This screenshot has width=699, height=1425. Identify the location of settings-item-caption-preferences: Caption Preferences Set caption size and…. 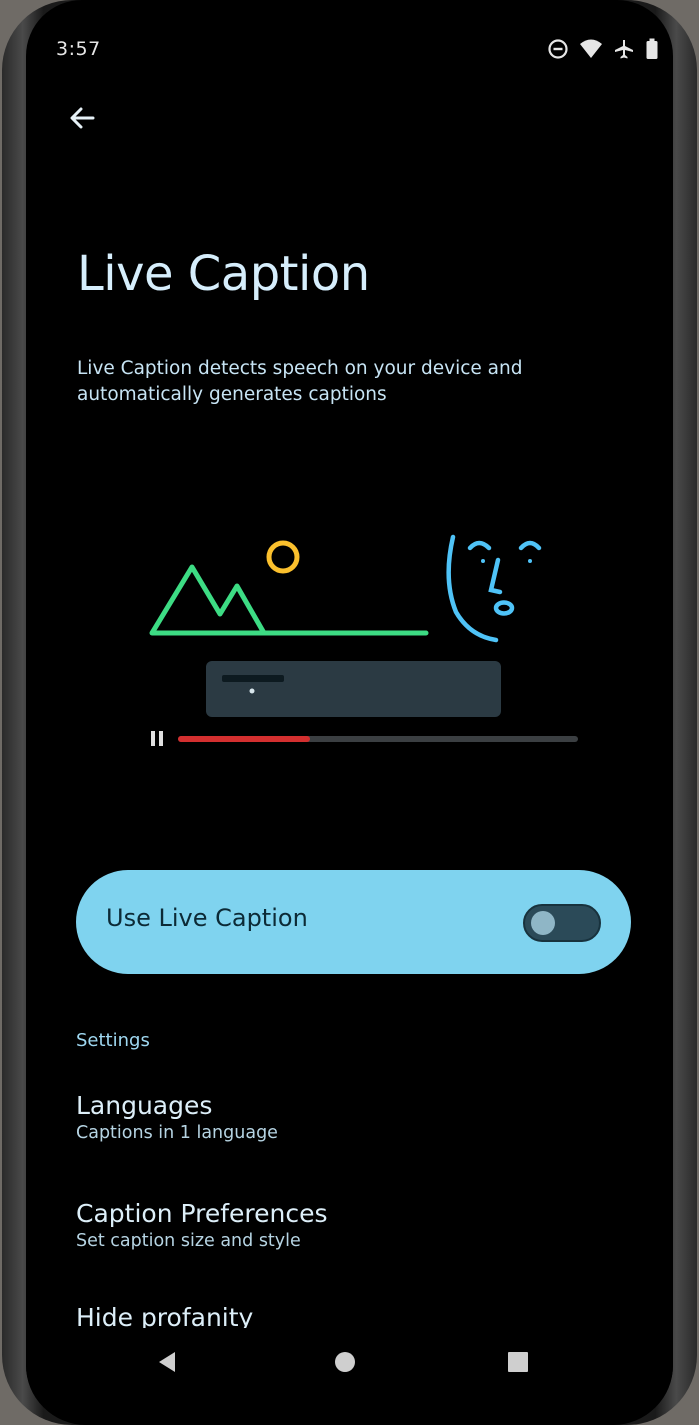
(356, 1225).